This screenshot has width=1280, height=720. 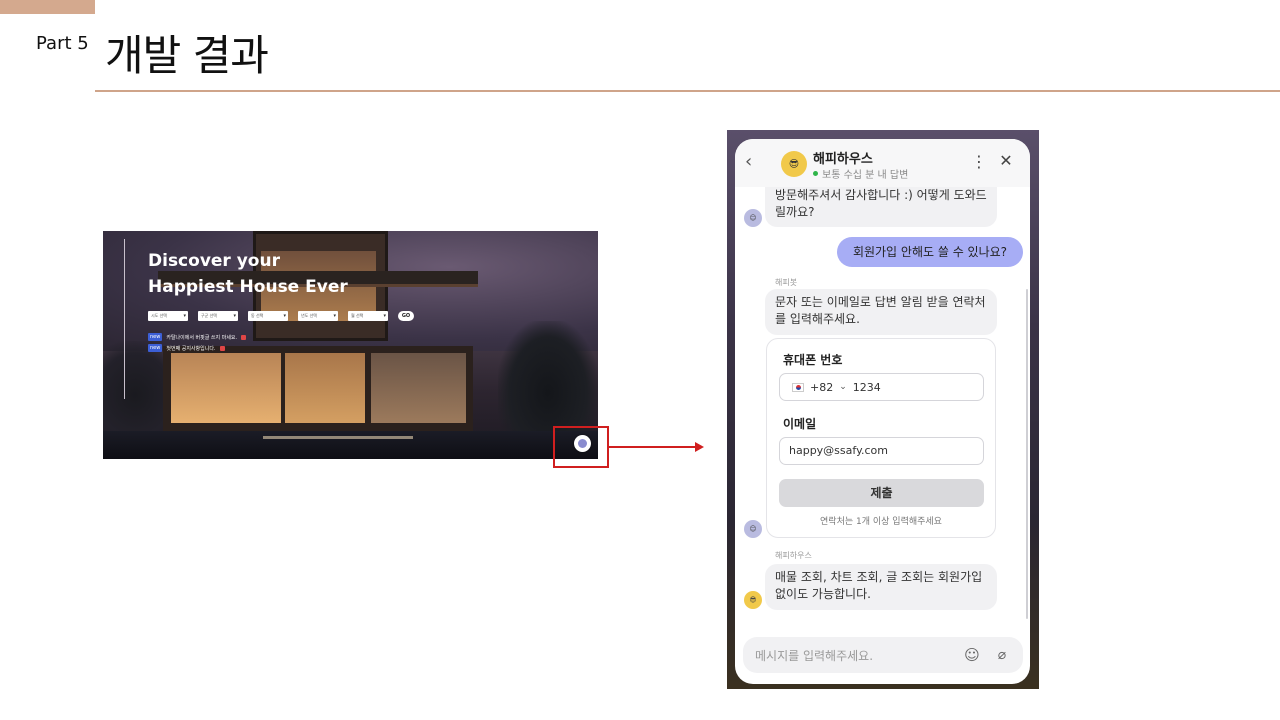 I want to click on title-divider, so click(x=687, y=91).